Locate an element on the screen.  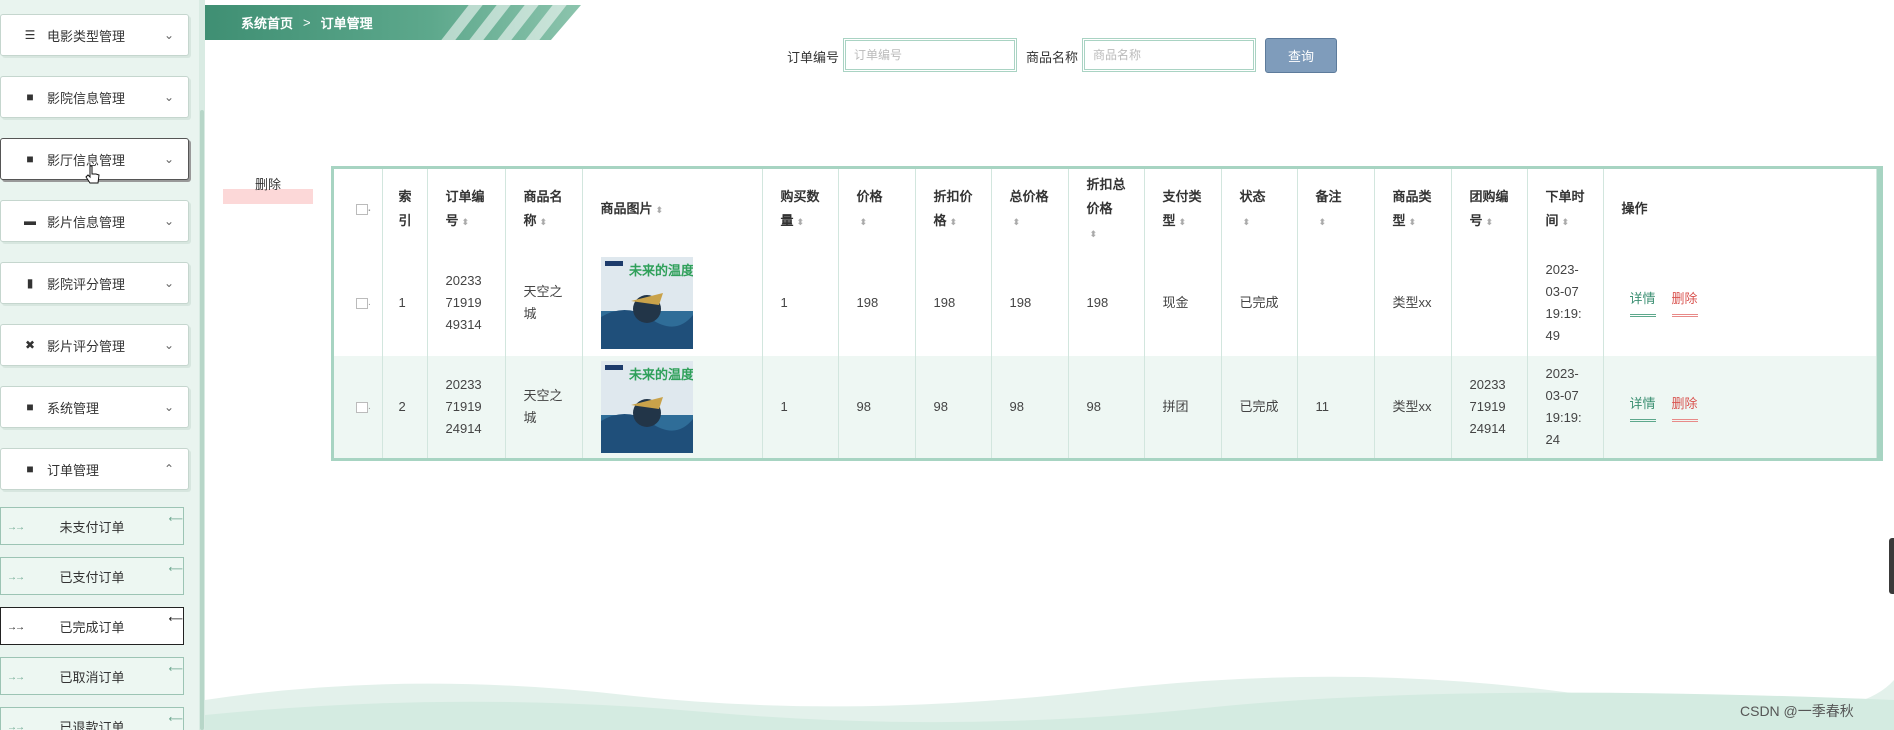
cell-index: 1 is located at coordinates (405, 302).